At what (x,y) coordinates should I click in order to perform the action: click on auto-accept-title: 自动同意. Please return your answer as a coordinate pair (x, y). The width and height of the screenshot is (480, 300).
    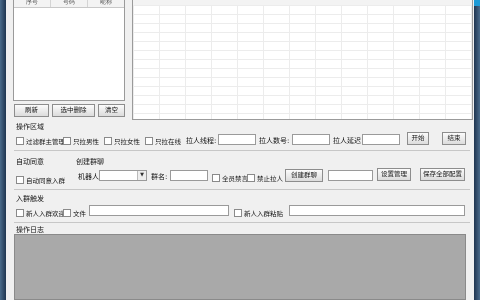
    Looking at the image, I should click on (30, 162).